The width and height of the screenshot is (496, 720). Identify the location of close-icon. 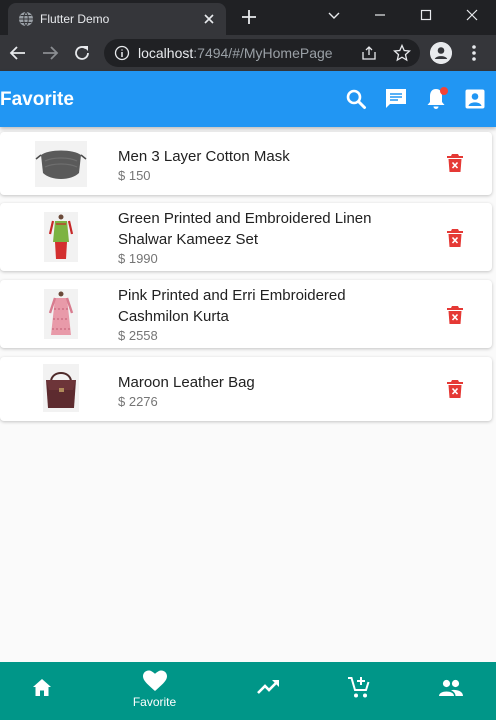
(209, 19).